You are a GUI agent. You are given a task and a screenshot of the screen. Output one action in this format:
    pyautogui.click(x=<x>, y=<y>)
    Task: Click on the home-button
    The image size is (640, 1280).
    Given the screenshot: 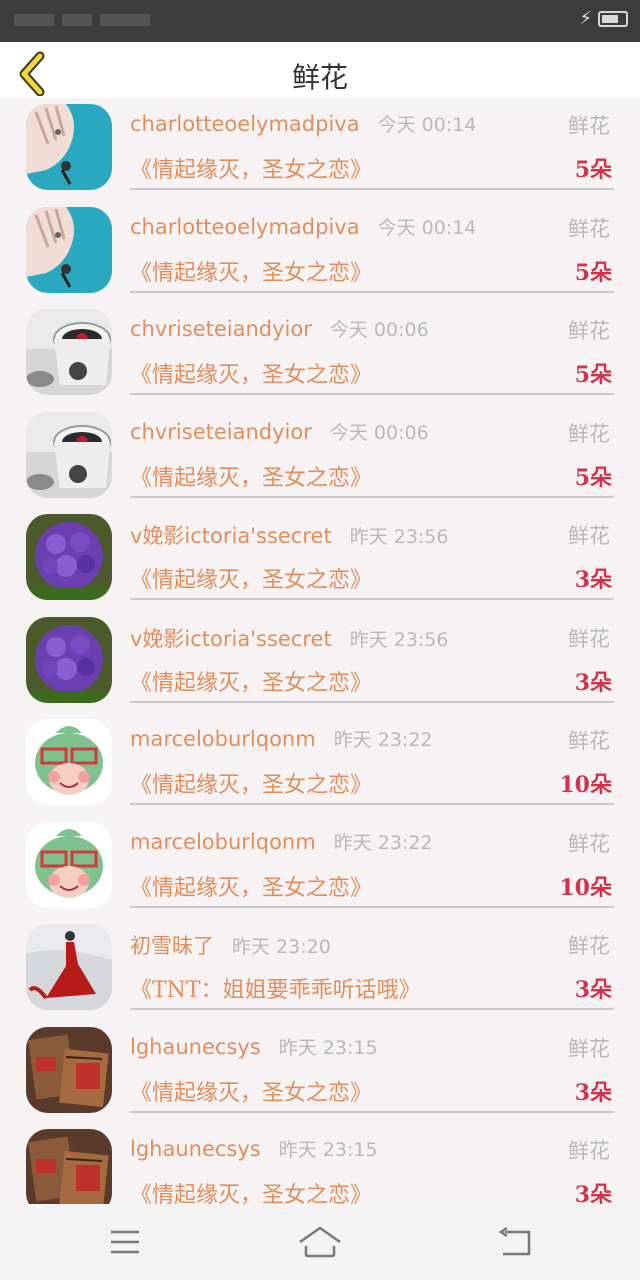 What is the action you would take?
    pyautogui.click(x=320, y=1242)
    